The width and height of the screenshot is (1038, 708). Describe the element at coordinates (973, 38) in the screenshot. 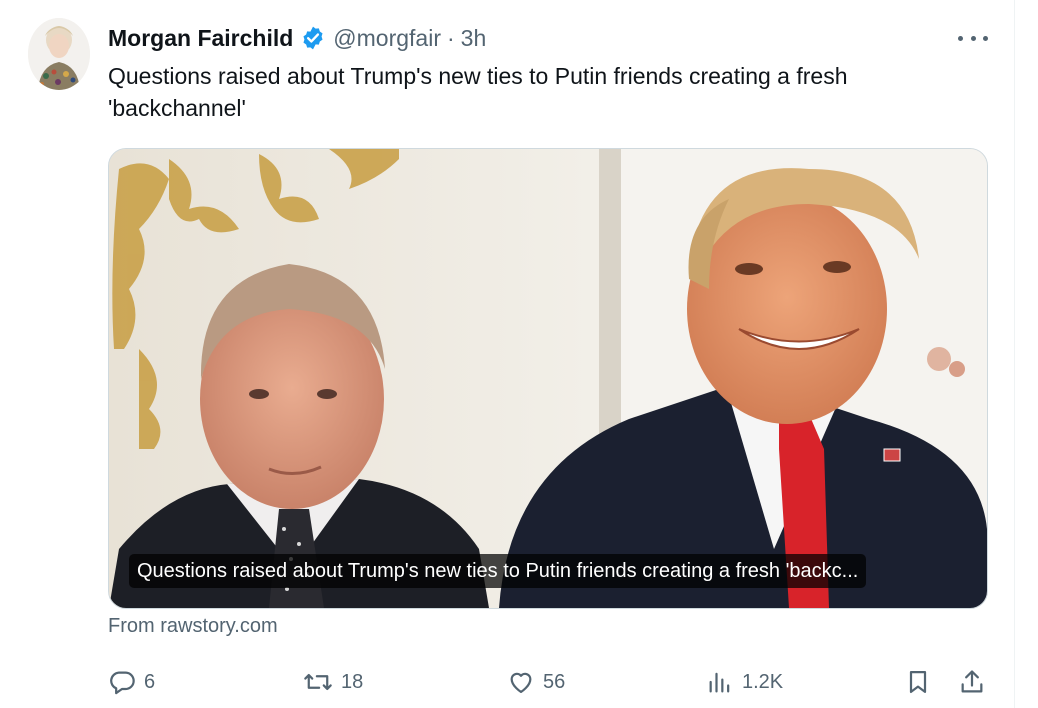

I see `more-options-icon` at that location.